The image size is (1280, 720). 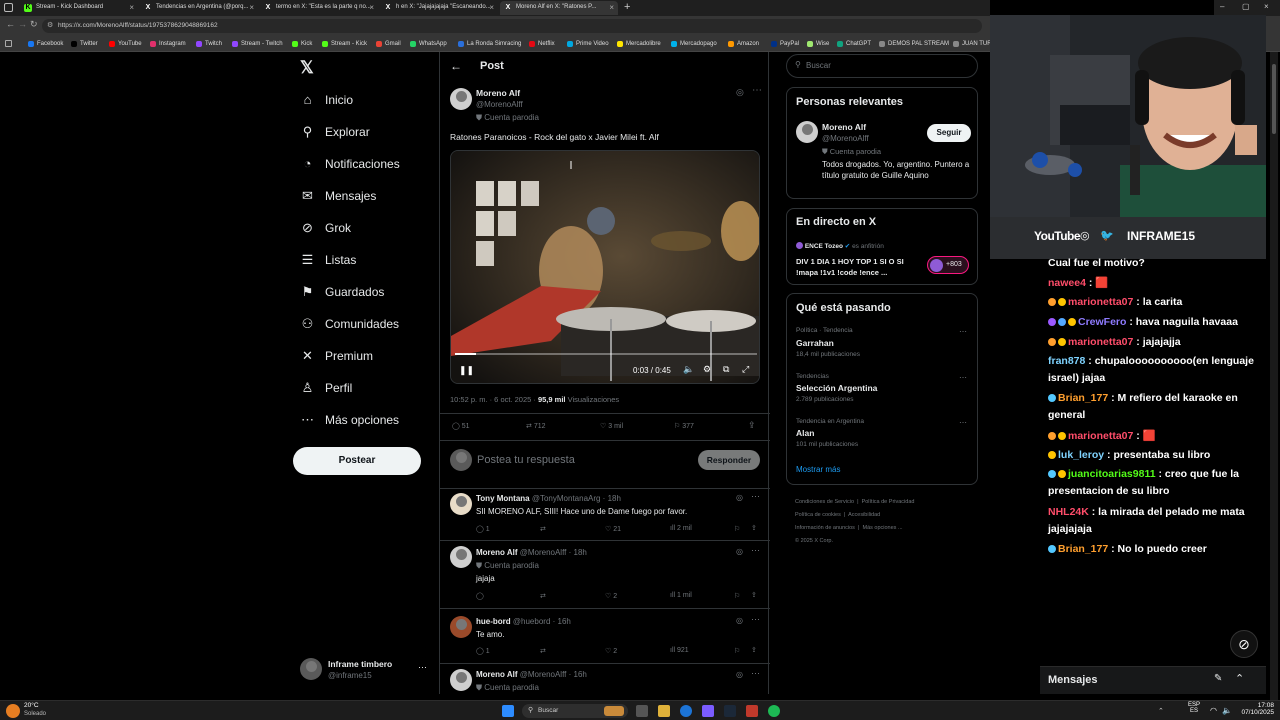 What do you see at coordinates (1213, 710) in the screenshot?
I see `wifi-icon: ◠` at bounding box center [1213, 710].